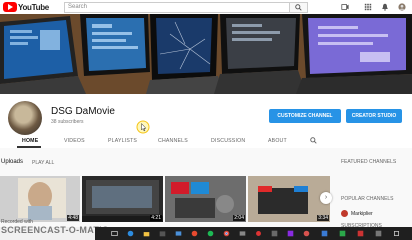  What do you see at coordinates (146, 233) in the screenshot?
I see `file-explorer-icon` at bounding box center [146, 233].